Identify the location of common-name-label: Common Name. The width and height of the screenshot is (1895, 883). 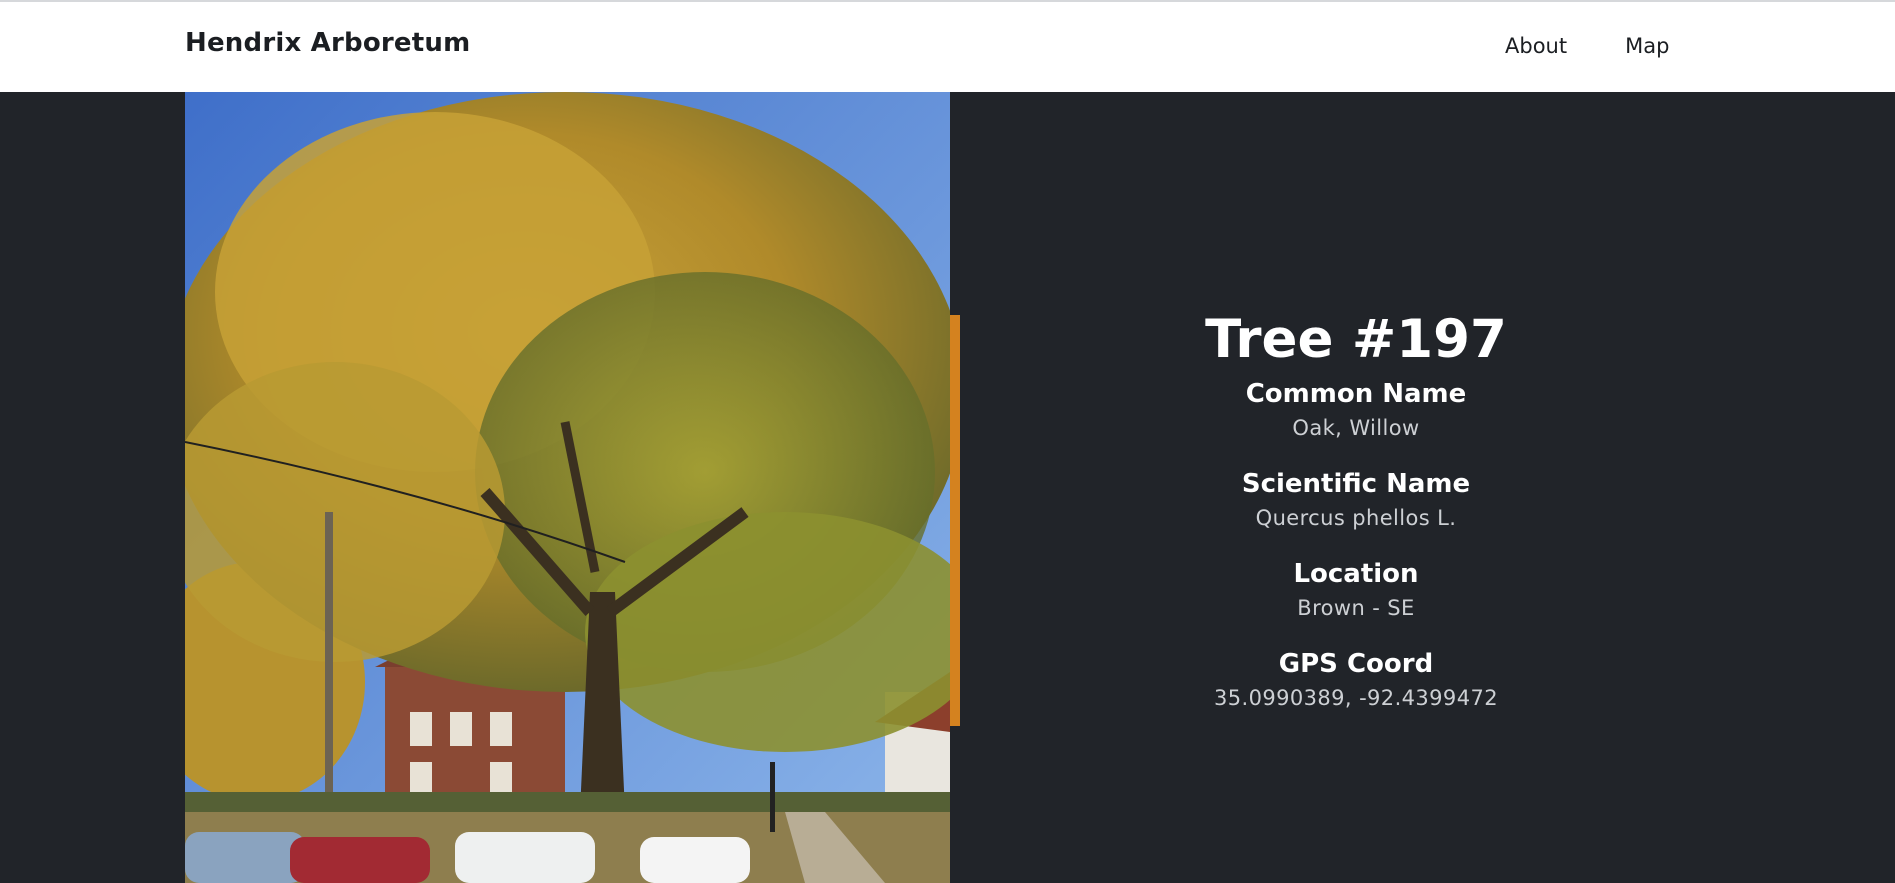
(1356, 394).